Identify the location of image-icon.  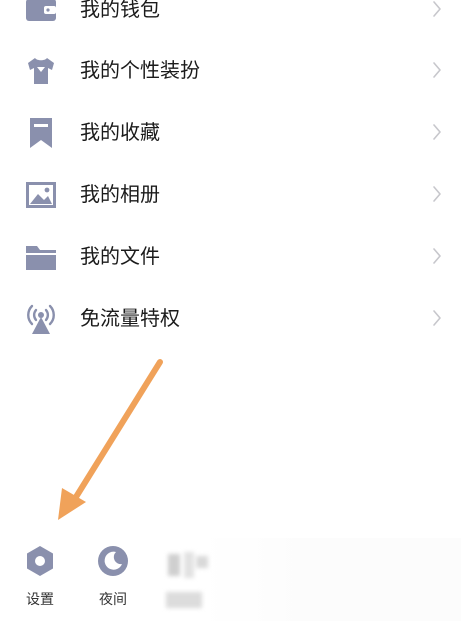
(41, 195).